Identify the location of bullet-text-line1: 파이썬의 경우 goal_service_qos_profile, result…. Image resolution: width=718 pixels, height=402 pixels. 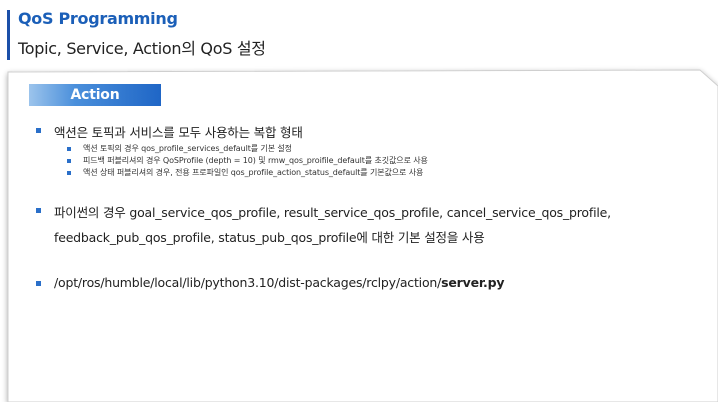
(332, 212).